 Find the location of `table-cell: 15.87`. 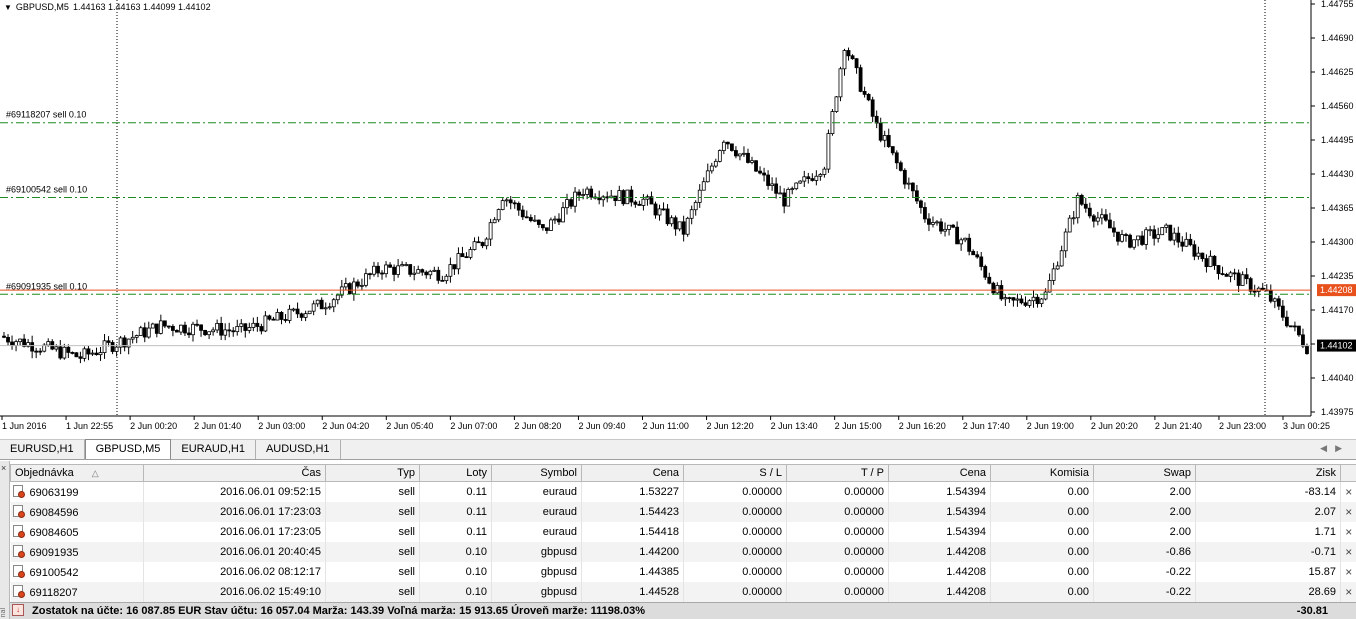

table-cell: 15.87 is located at coordinates (1268, 571).